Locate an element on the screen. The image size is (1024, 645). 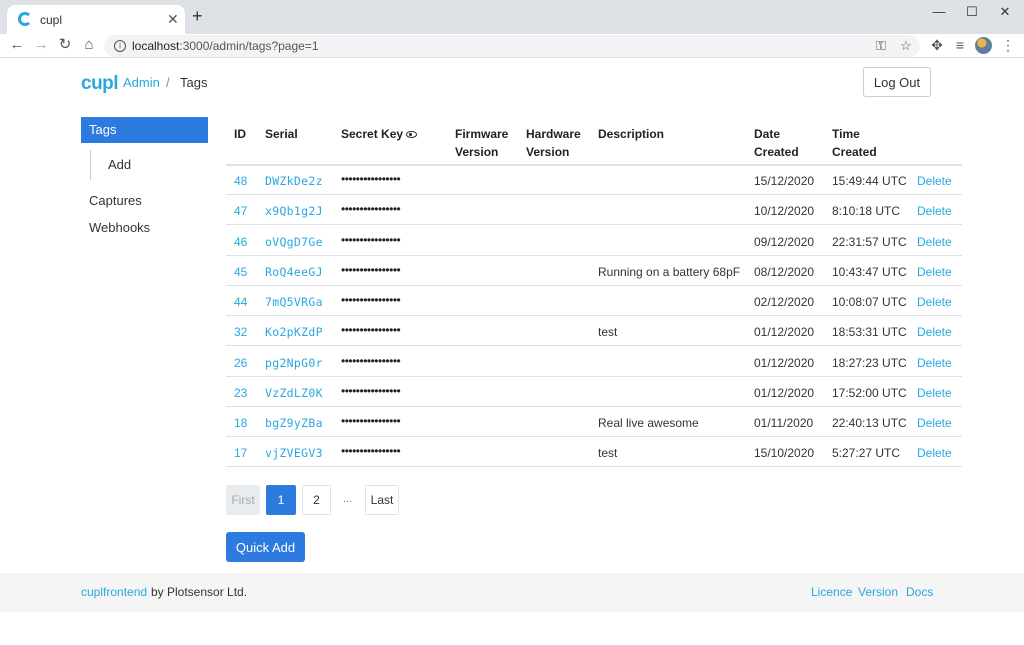
footer-licence-link: Licence is located at coordinates (831, 592).